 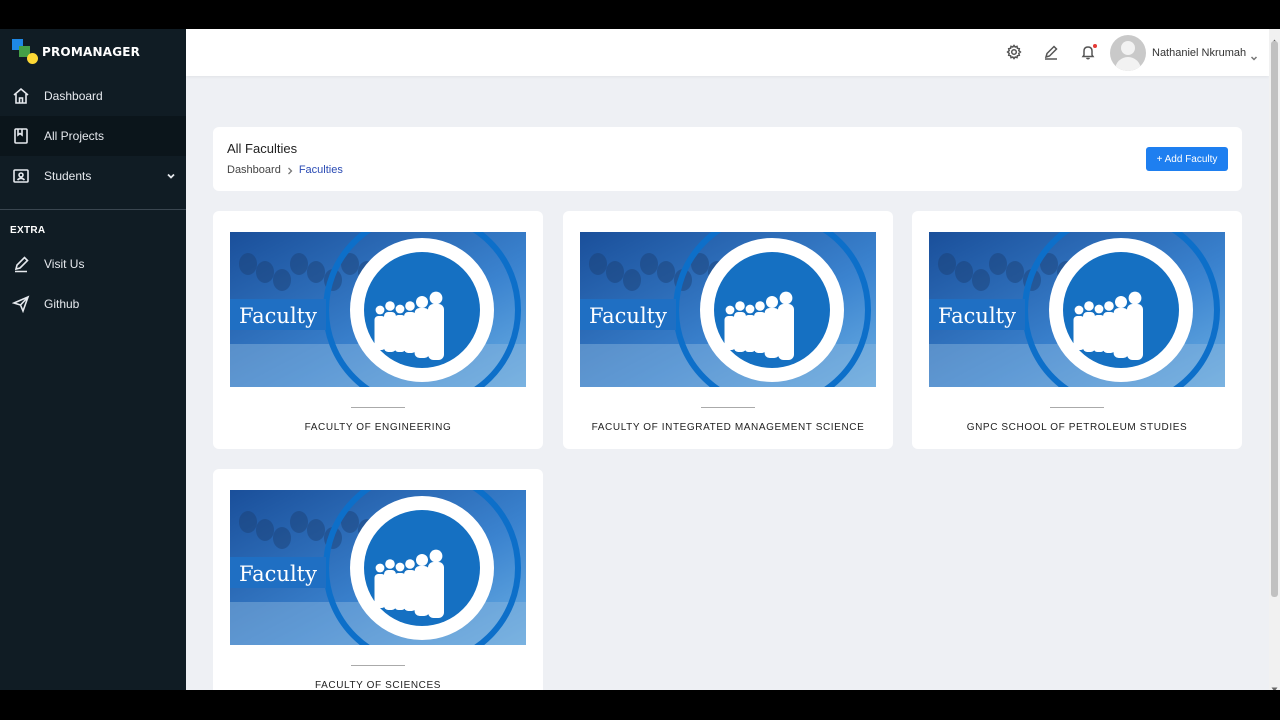 I want to click on faculty-name: FACULTY OF ENGINEERING, so click(x=378, y=427).